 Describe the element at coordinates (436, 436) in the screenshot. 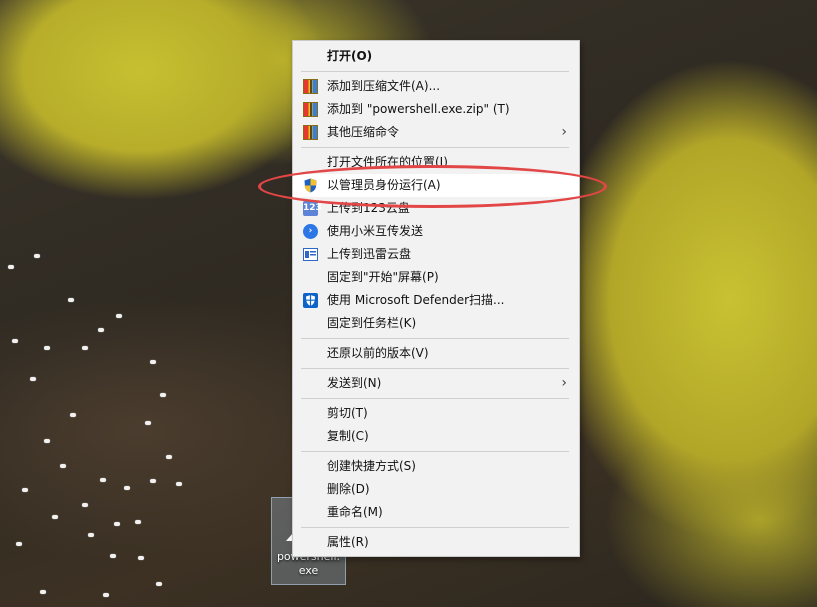

I see `menu-item-copy: 复制(C)` at that location.